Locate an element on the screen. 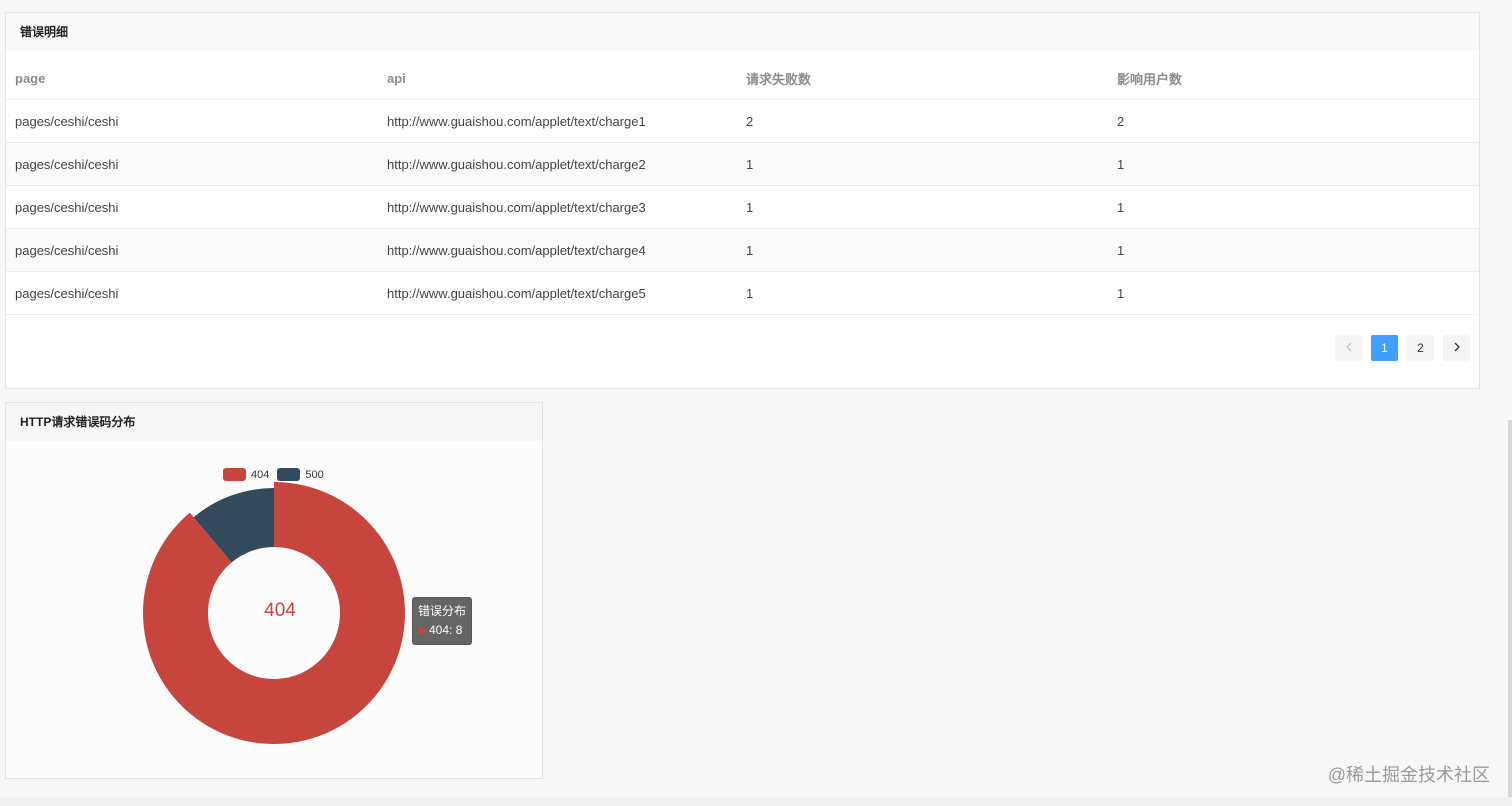 The height and width of the screenshot is (806, 1512). chevron-right-icon is located at coordinates (1457, 348).